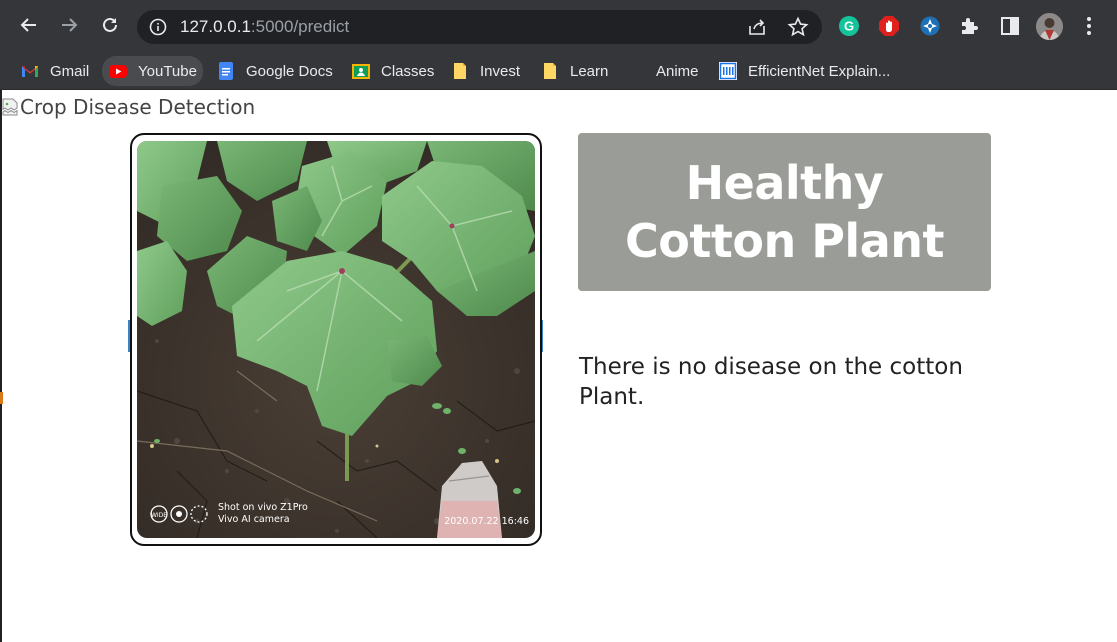 This screenshot has height=642, width=1117. What do you see at coordinates (479, 27) in the screenshot?
I see `address-bar: 127.0.0.1:5000/predict` at bounding box center [479, 27].